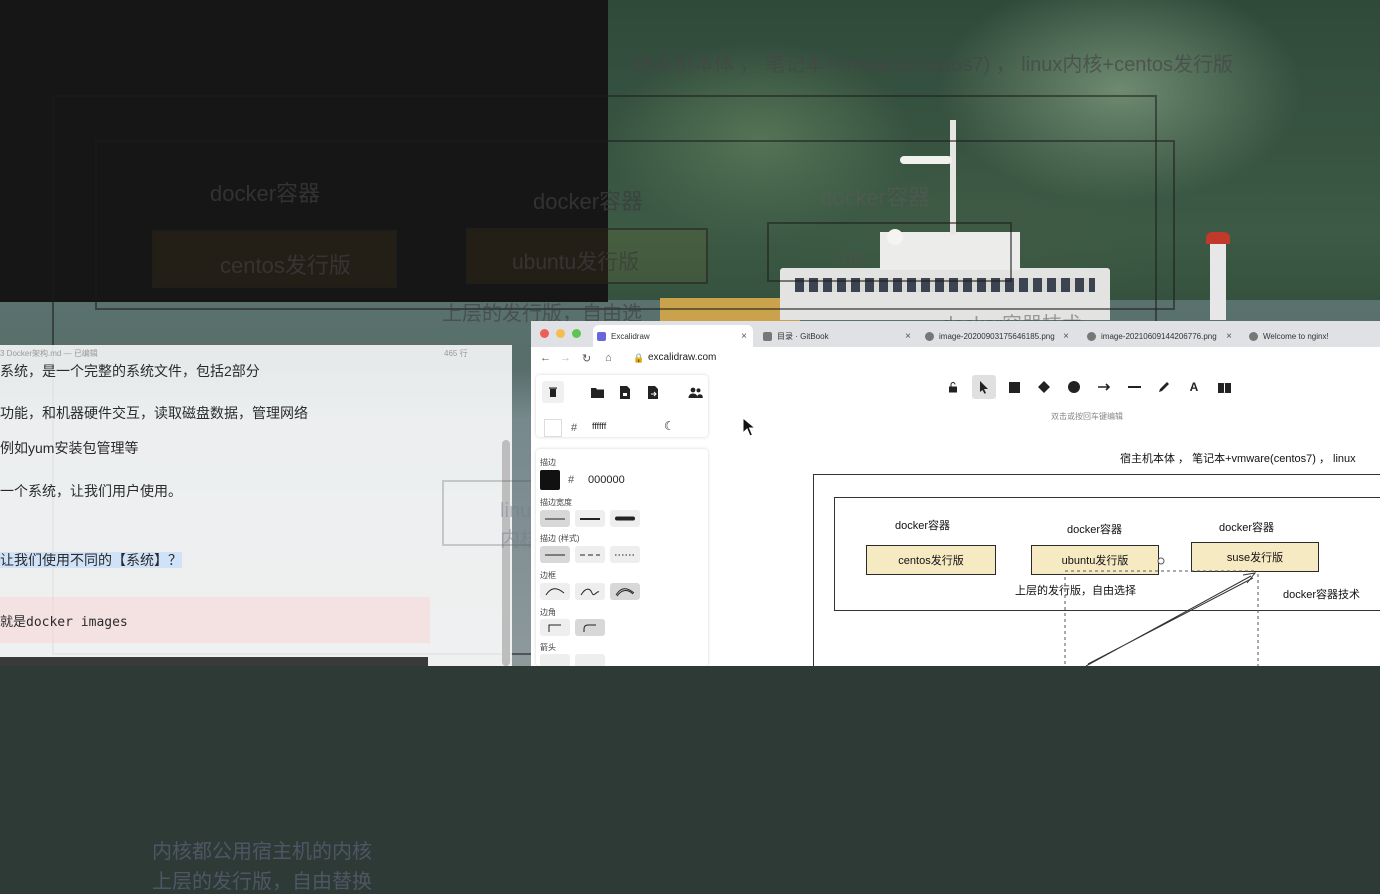 This screenshot has width=1380, height=894. What do you see at coordinates (556, 502) in the screenshot?
I see `stroke-width-label: 描边宽度` at bounding box center [556, 502].